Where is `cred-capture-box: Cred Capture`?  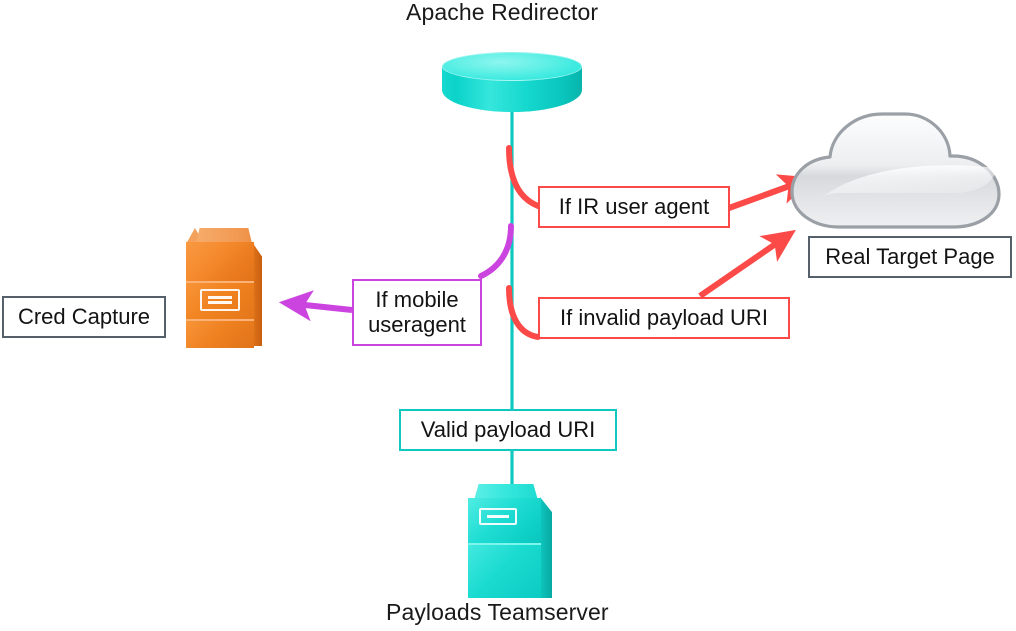 cred-capture-box: Cred Capture is located at coordinates (84, 317).